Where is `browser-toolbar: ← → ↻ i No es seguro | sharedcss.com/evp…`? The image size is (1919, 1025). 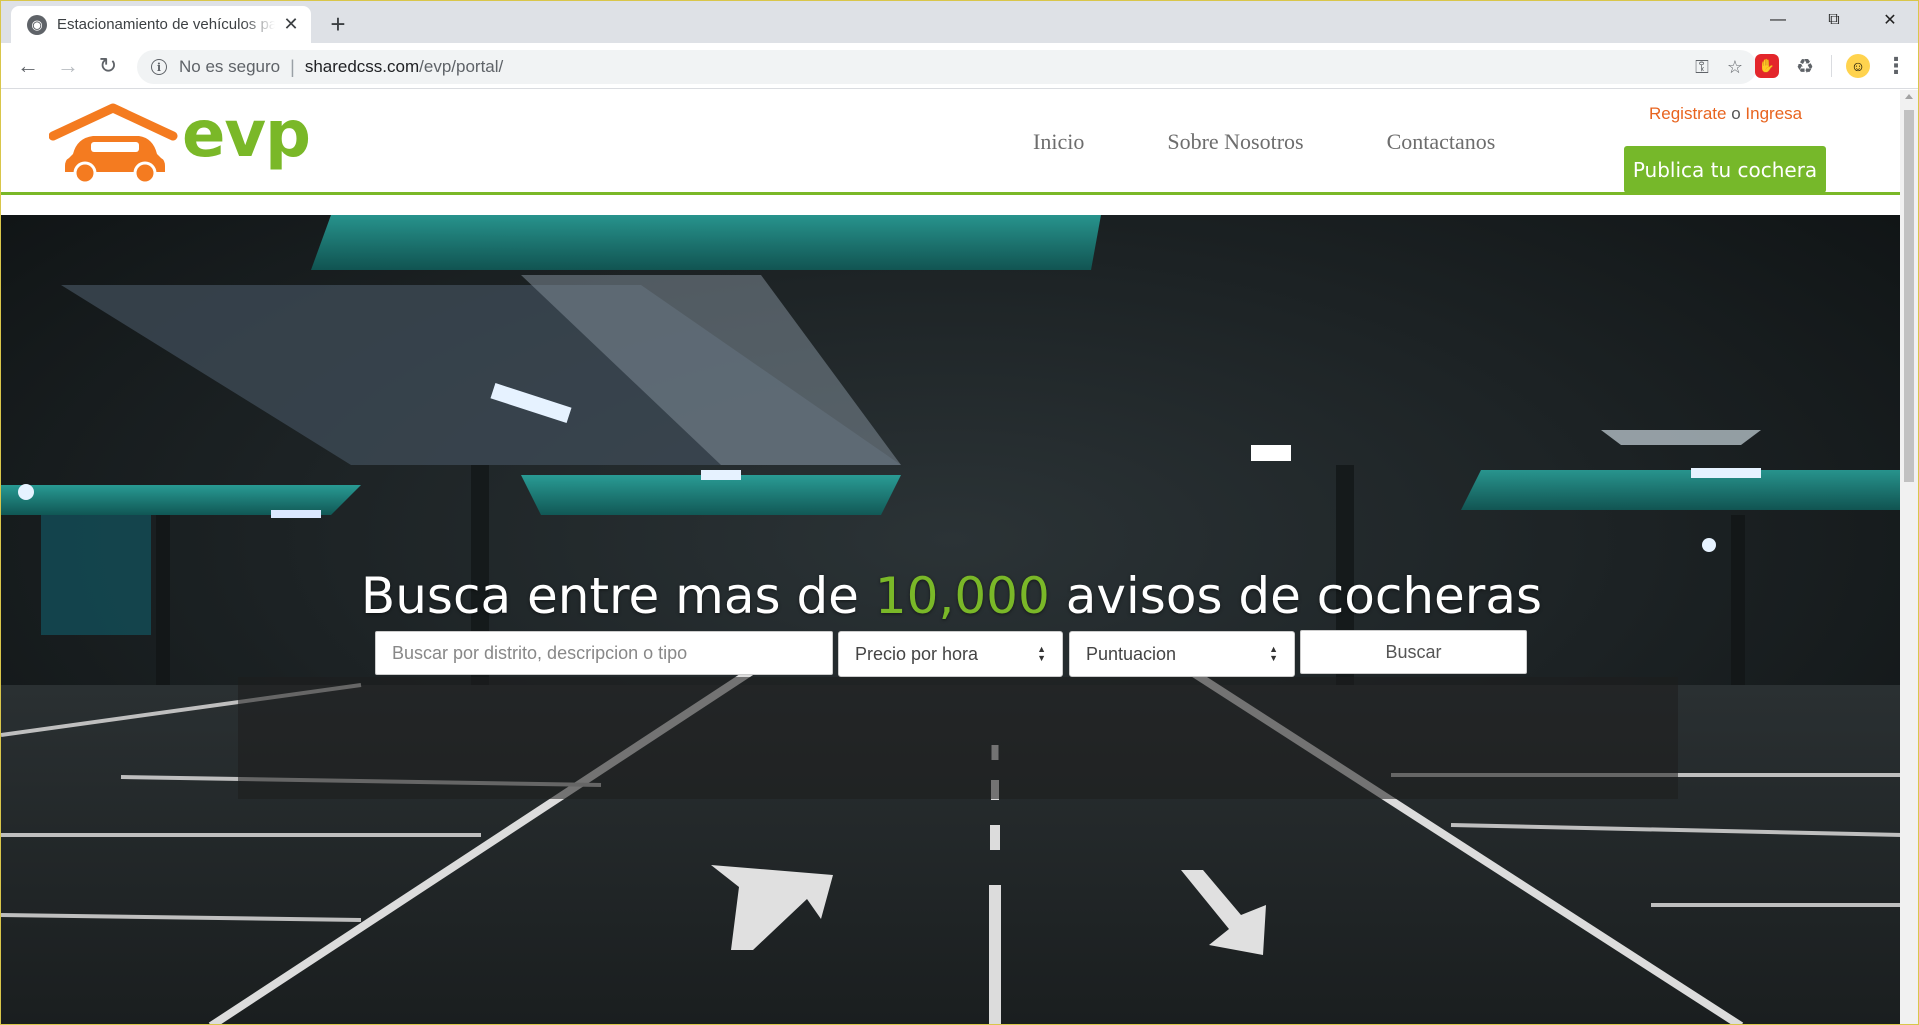
browser-toolbar: ← → ↻ i No es seguro | sharedcss.com/evp… is located at coordinates (959, 66).